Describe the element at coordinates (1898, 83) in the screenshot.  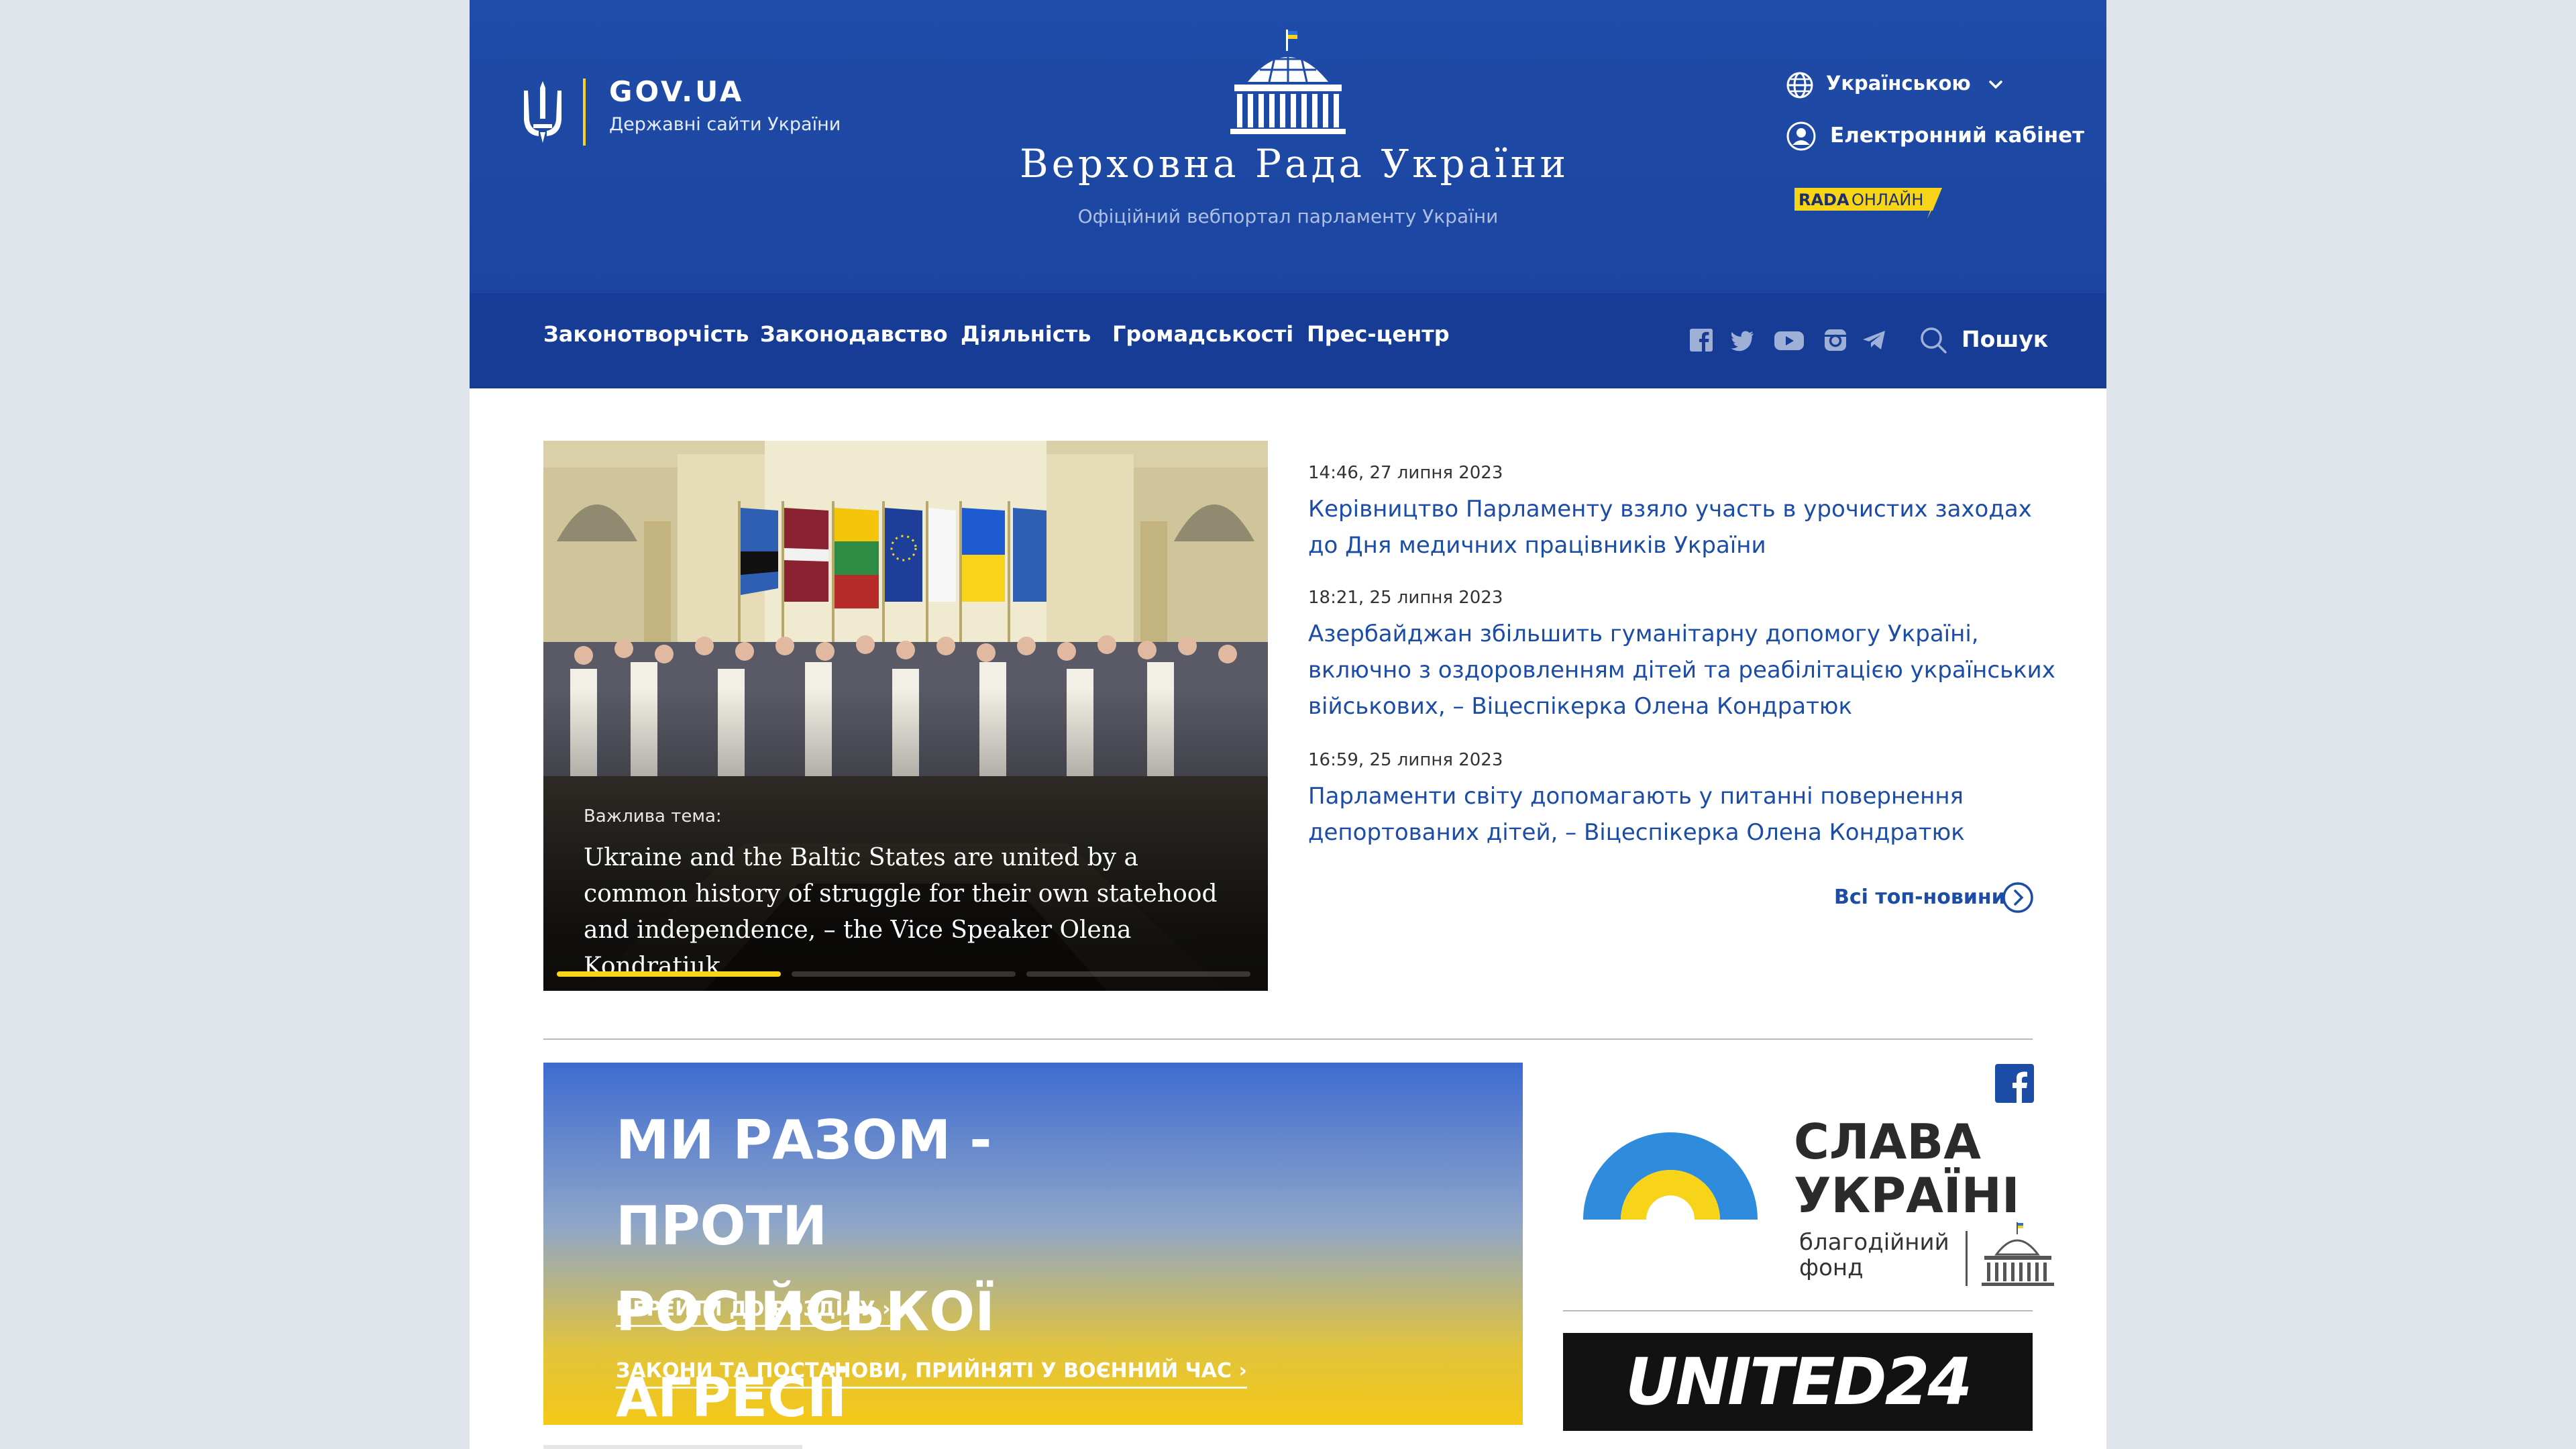
I see `language-label: Українською` at that location.